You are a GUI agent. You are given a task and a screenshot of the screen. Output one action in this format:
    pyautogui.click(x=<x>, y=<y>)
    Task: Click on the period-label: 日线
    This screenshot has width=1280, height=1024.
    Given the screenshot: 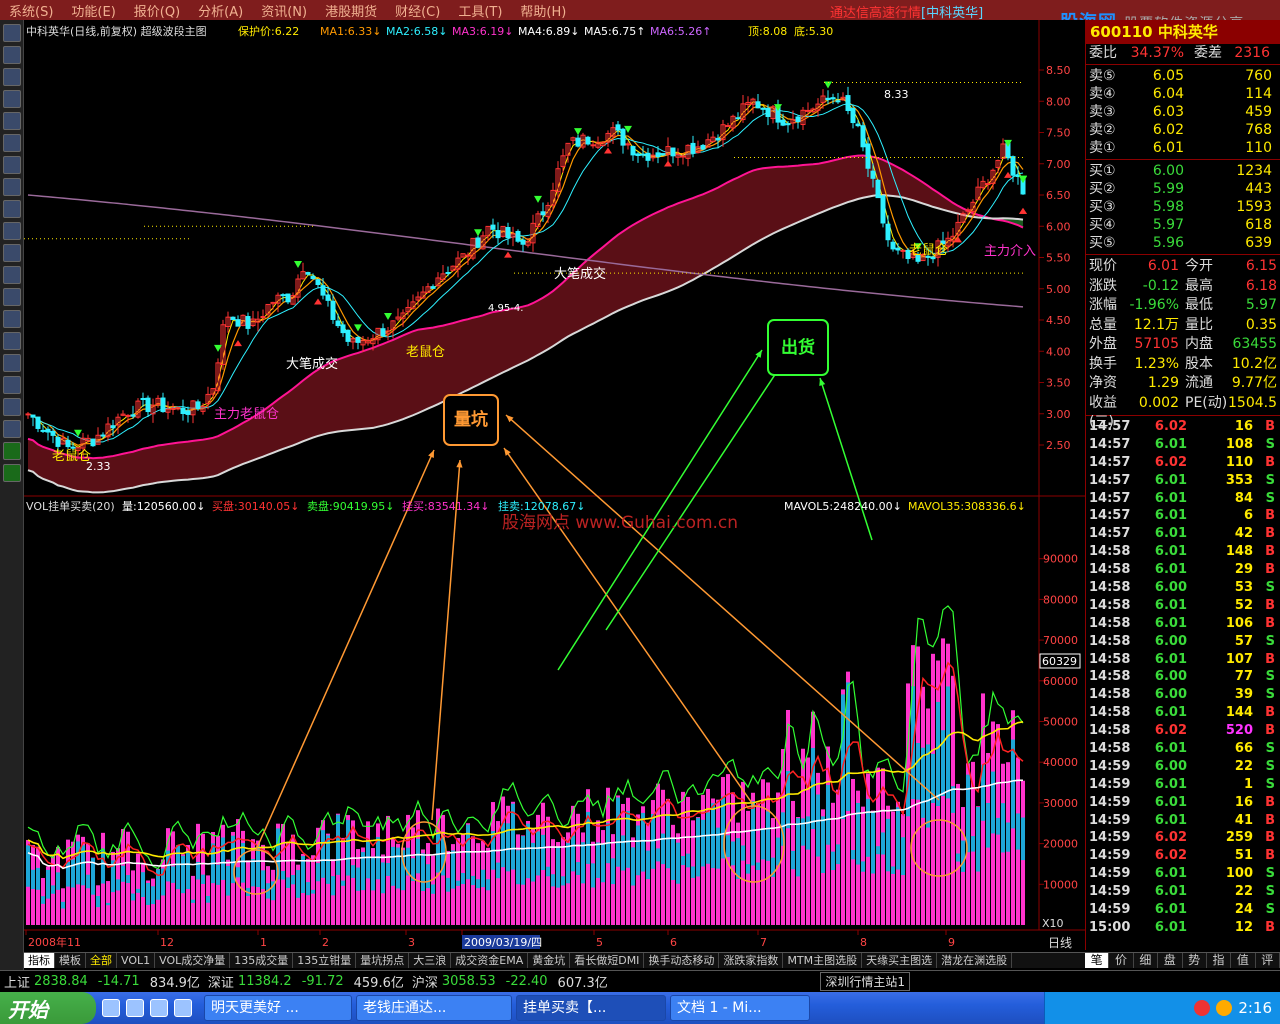 What is the action you would take?
    pyautogui.click(x=1060, y=943)
    